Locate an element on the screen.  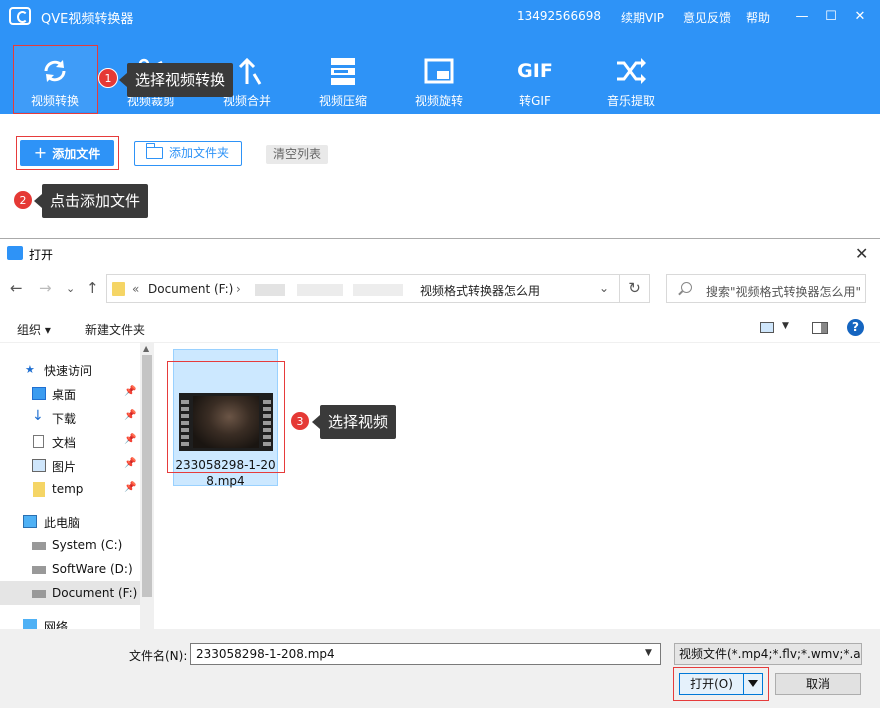
download-icon: ↓ is located at coordinates (38, 416).